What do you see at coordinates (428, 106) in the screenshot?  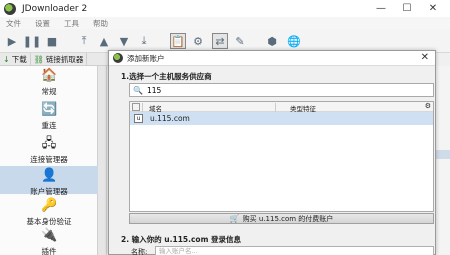 I see `column-settings-icon: ⚙` at bounding box center [428, 106].